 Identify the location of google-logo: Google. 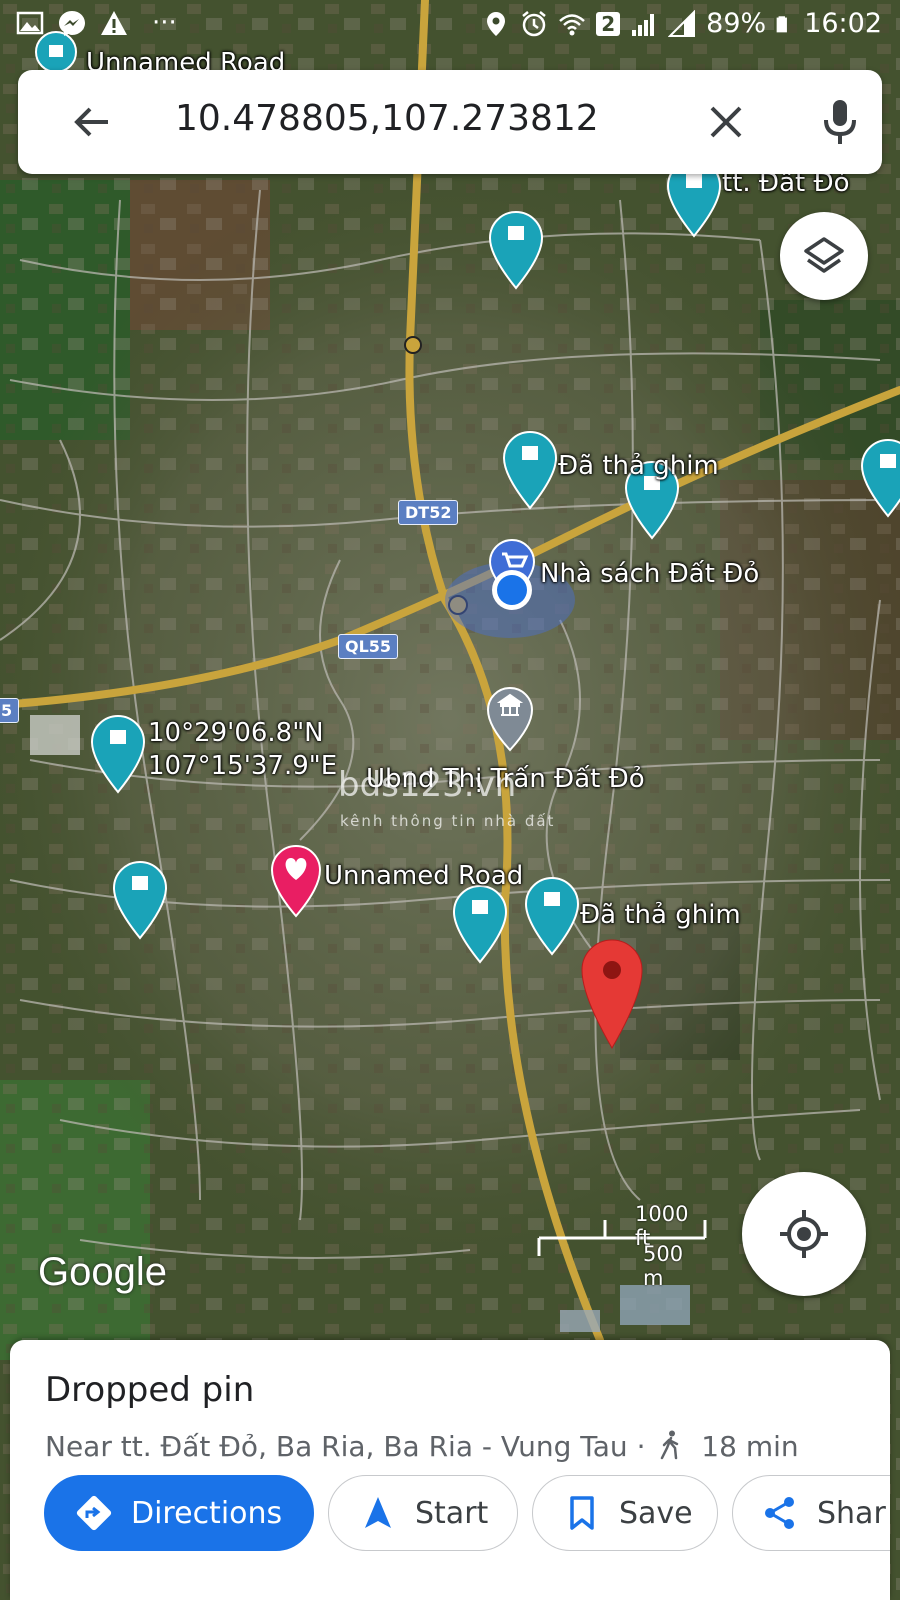
(102, 1272).